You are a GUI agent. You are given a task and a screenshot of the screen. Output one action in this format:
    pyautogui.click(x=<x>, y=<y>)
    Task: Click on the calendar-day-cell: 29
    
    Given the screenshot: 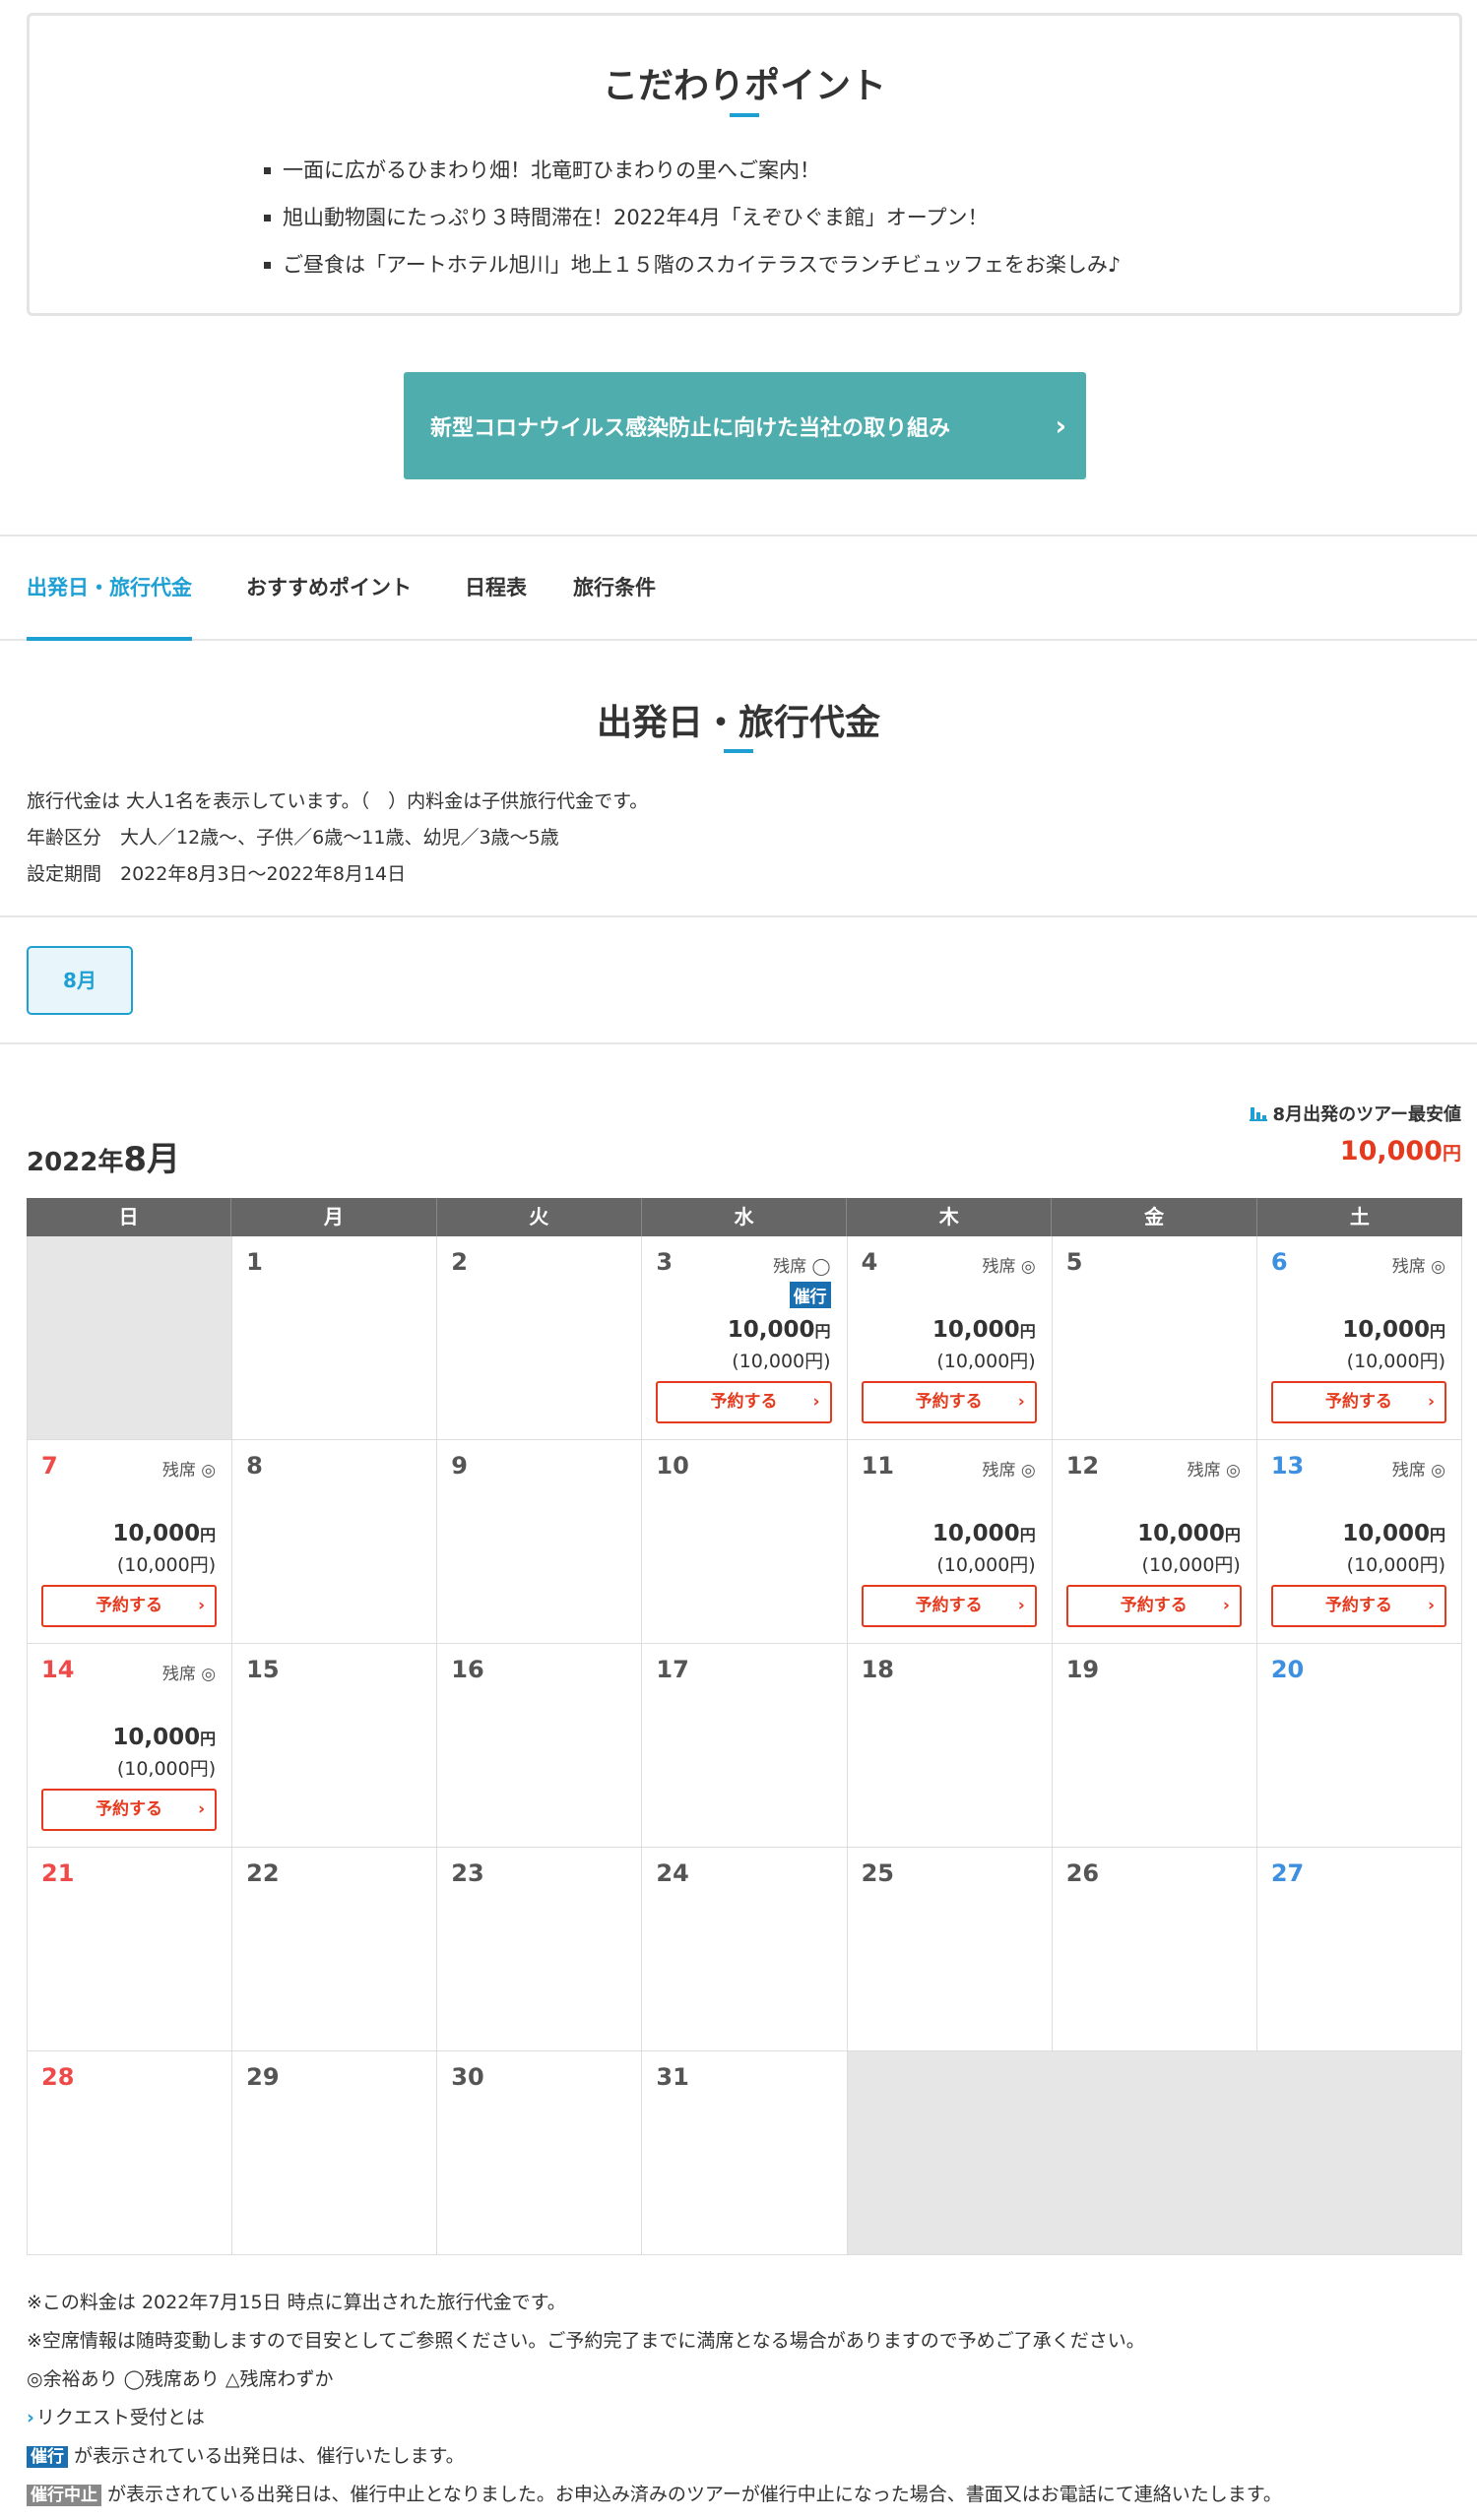 What is the action you would take?
    pyautogui.click(x=335, y=2153)
    